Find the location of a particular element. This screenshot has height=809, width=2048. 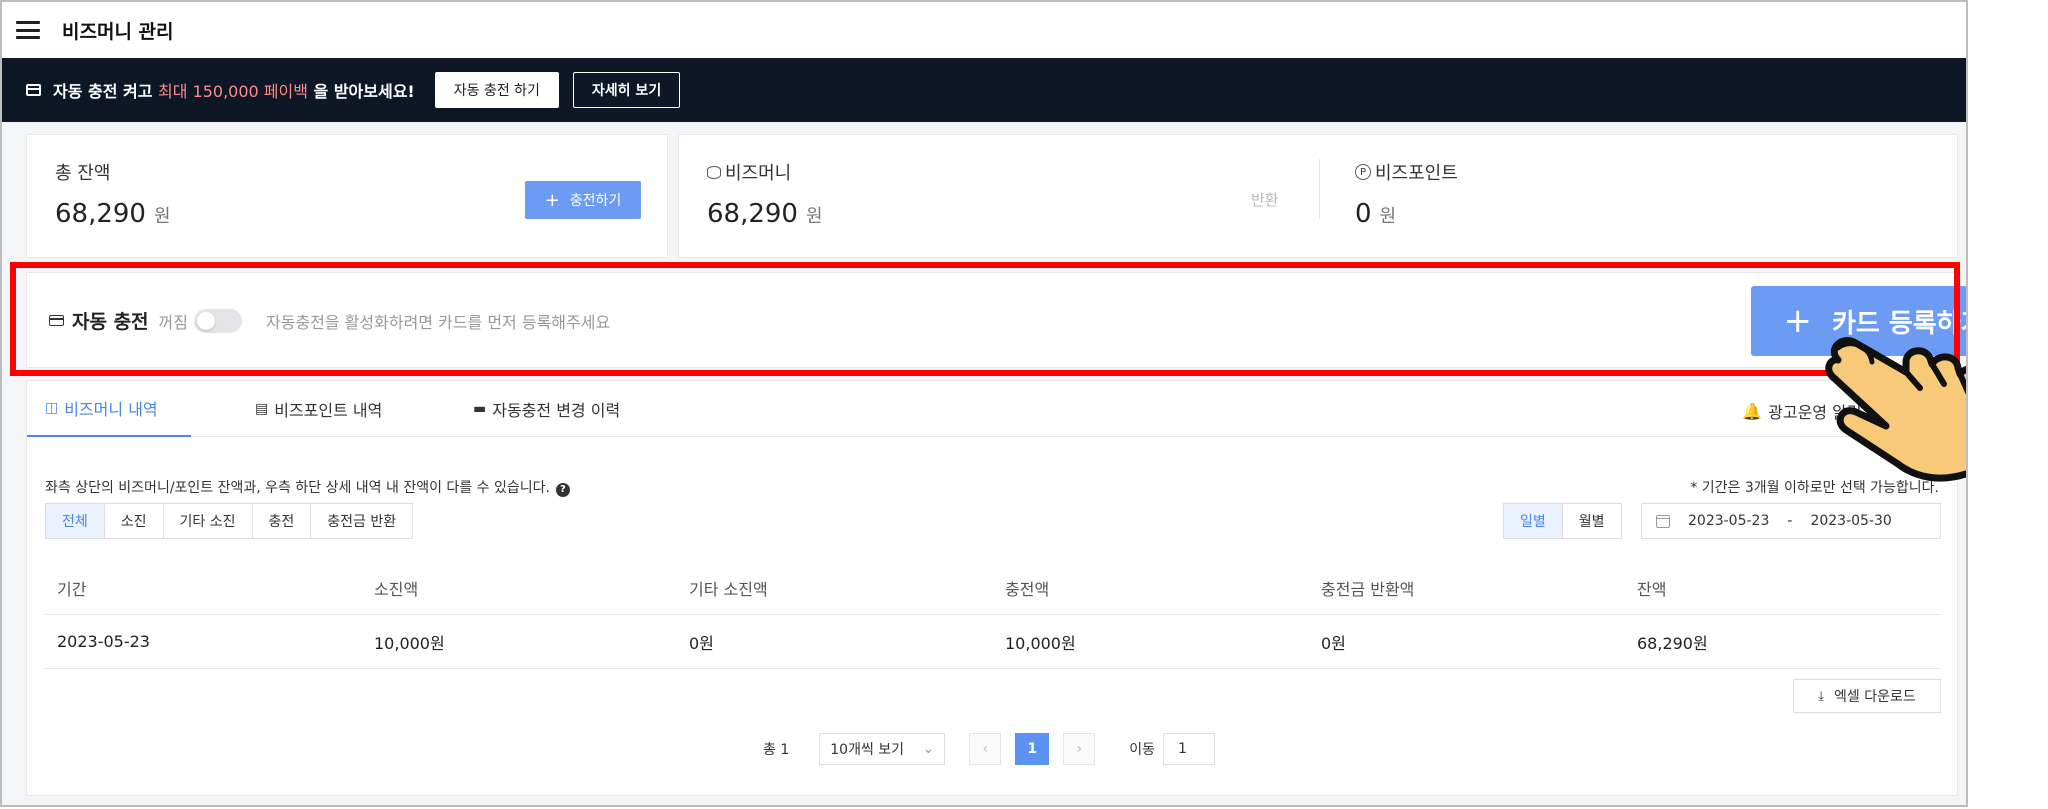

banner-text-prefix: 자동 충전 켜고 is located at coordinates (106, 91).